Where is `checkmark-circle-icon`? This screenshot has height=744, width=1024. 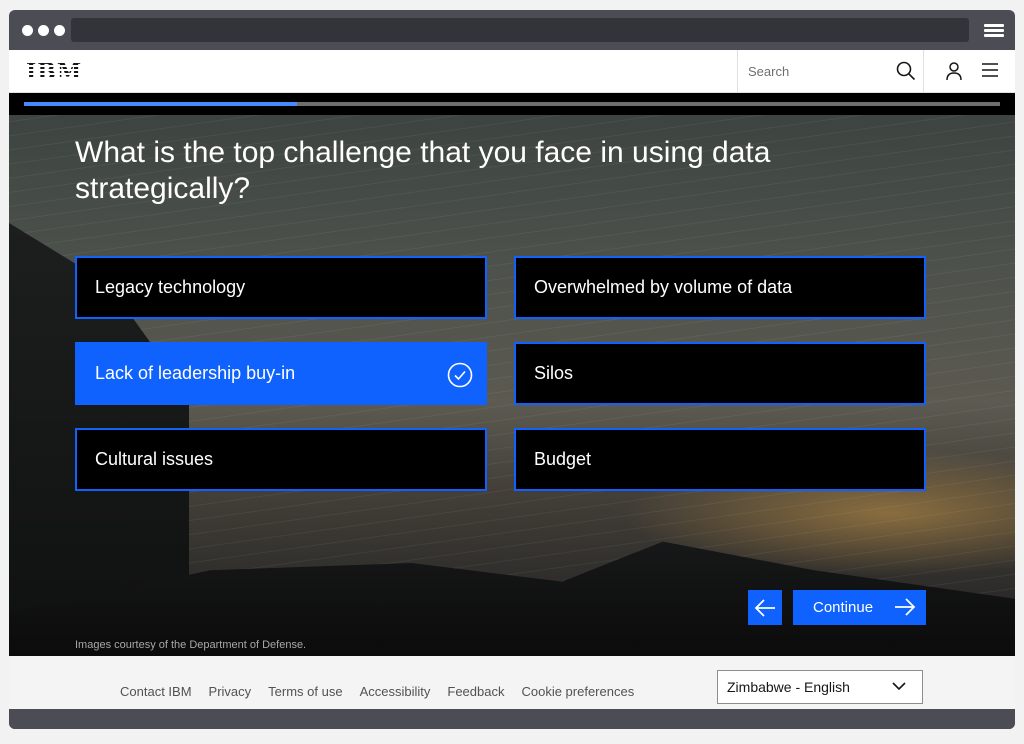 checkmark-circle-icon is located at coordinates (460, 375).